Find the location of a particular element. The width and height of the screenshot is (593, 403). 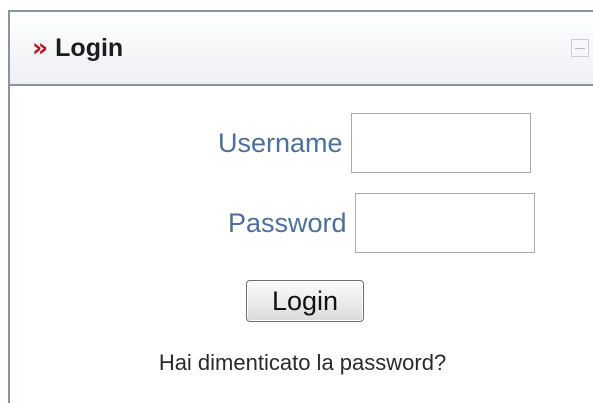

double-chevron-right-icon: » is located at coordinates (40, 47).